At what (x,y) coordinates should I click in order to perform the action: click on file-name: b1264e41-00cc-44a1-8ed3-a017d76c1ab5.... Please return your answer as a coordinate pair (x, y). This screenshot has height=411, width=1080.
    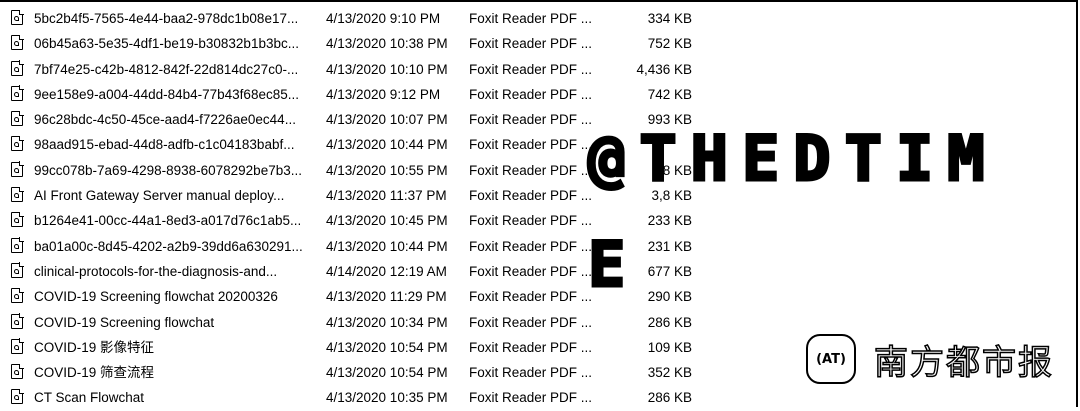
    Looking at the image, I should click on (168, 221).